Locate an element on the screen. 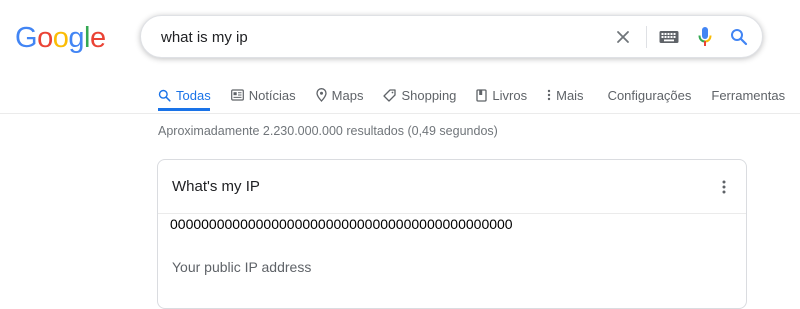  search-button is located at coordinates (739, 36).